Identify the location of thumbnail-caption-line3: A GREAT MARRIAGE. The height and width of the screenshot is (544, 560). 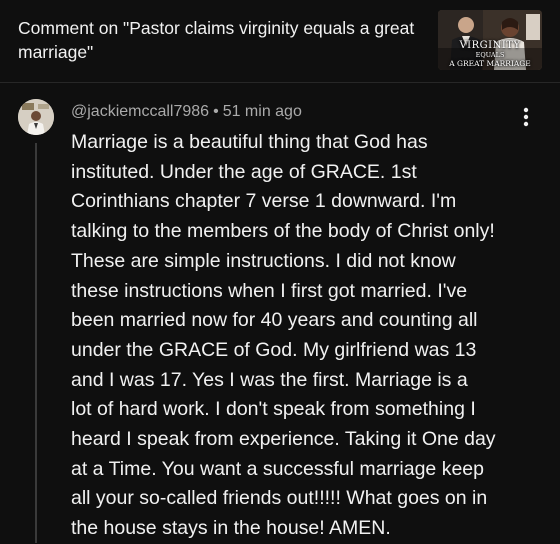
(490, 63).